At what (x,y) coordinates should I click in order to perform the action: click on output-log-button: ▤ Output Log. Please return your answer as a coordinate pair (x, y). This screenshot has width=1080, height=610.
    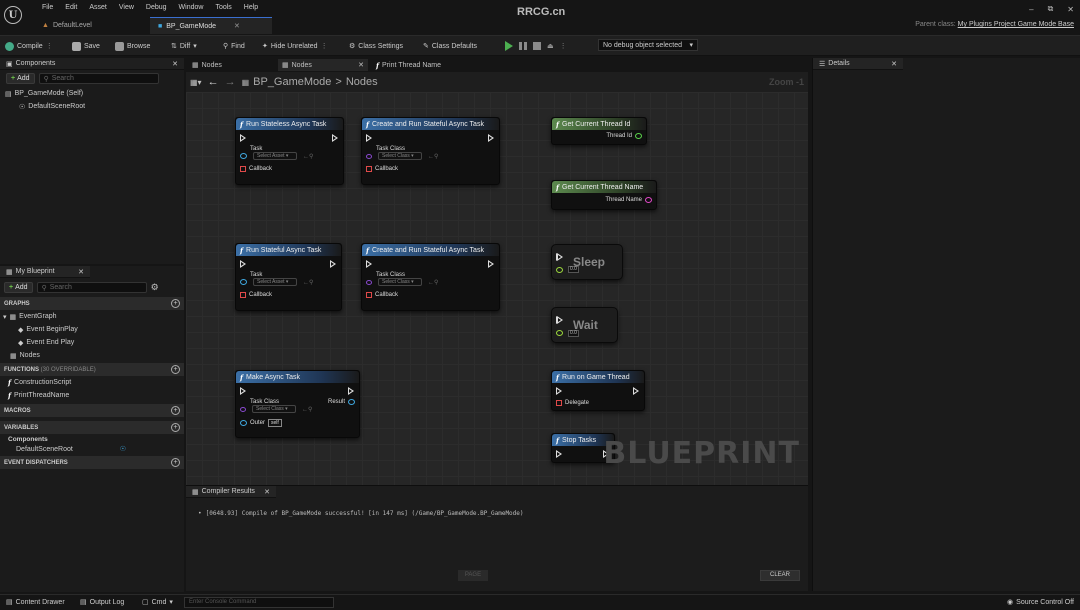
    Looking at the image, I should click on (102, 602).